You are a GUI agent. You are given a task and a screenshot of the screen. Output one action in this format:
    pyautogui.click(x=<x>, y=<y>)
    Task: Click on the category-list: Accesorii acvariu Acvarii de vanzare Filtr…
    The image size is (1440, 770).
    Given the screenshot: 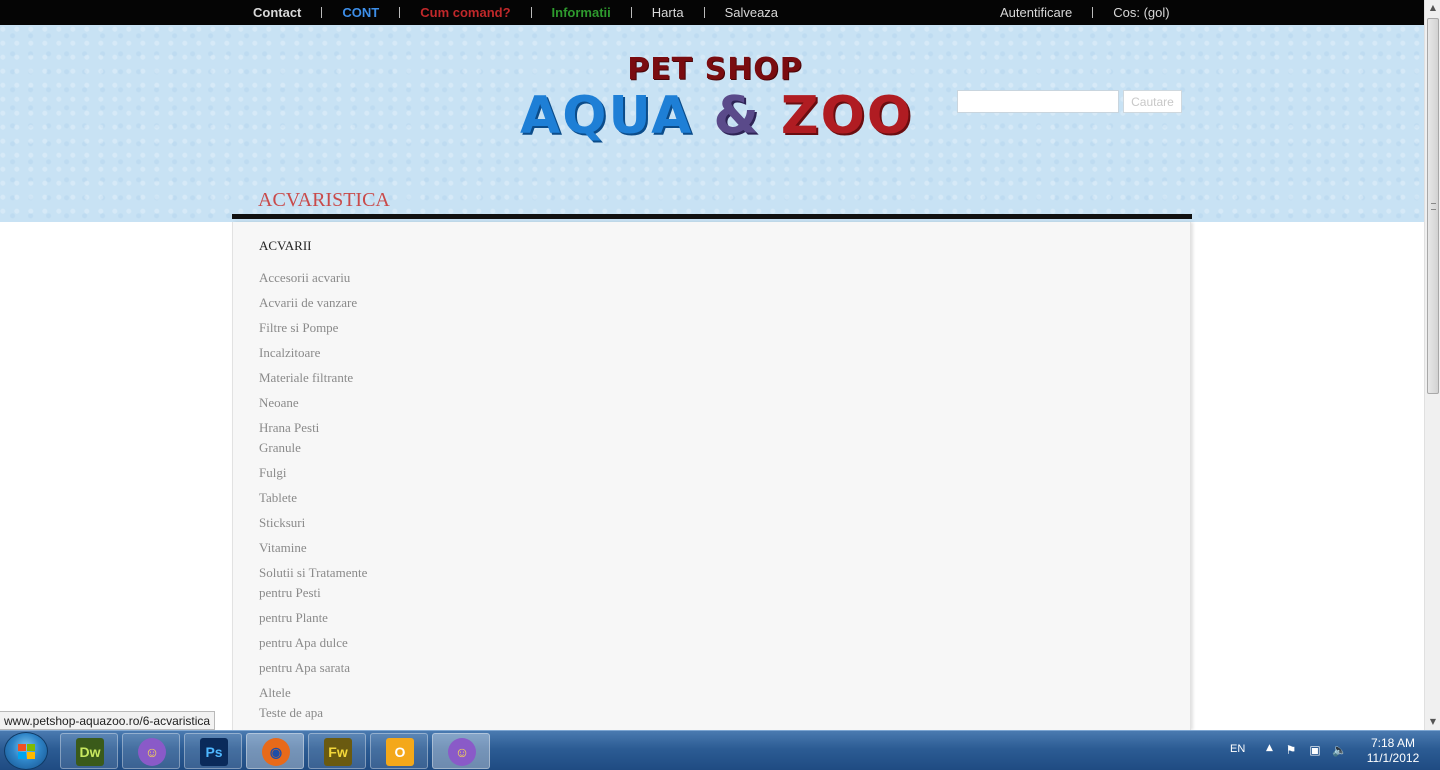 What is the action you would take?
    pyautogui.click(x=313, y=498)
    